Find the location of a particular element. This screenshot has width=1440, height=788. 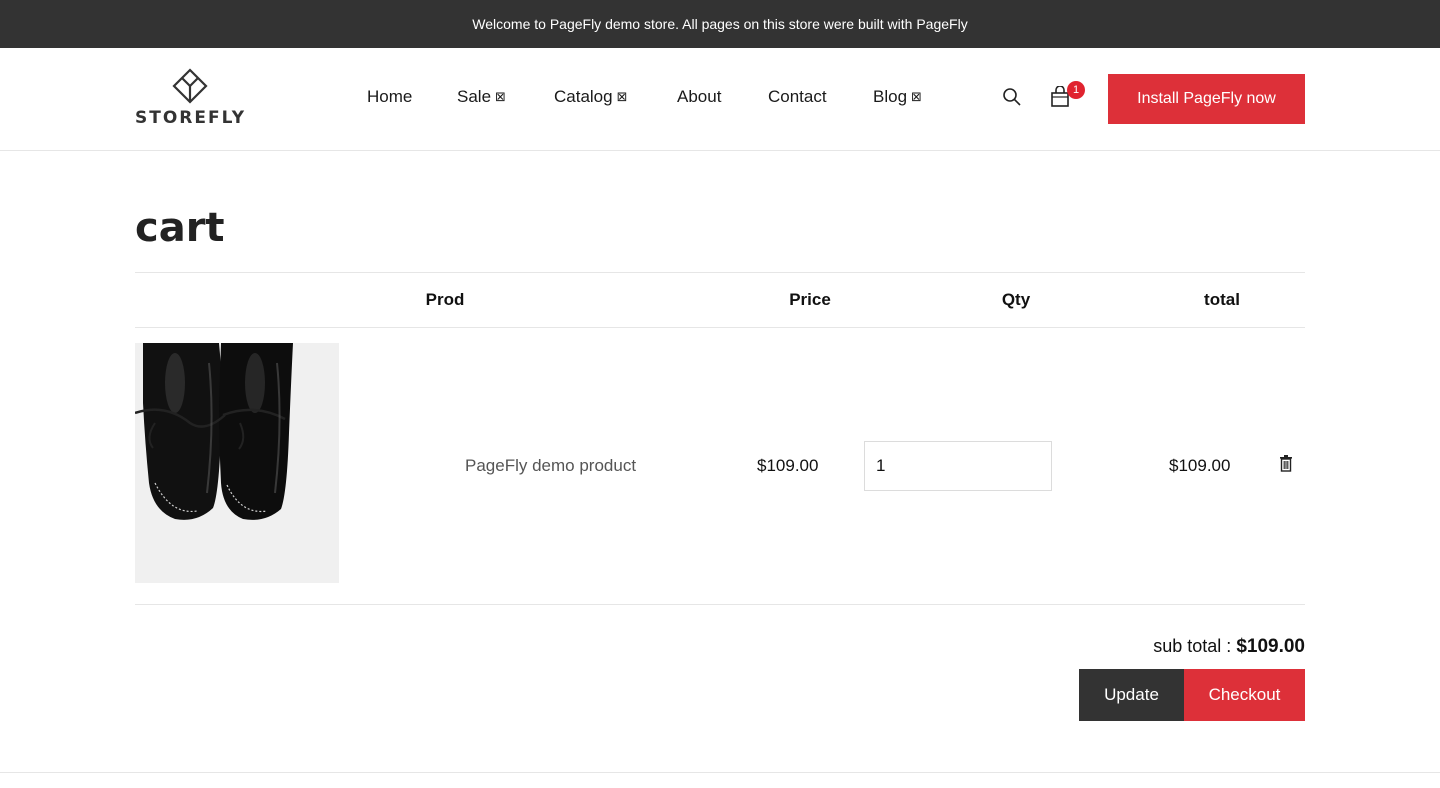

nav-item-label: Home is located at coordinates (390, 96).